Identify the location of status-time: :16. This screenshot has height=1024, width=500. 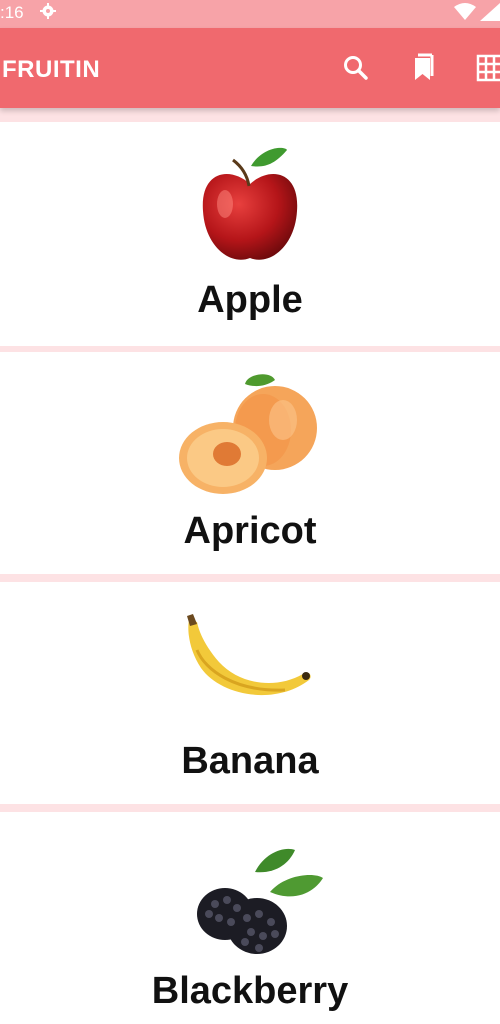
(12, 12).